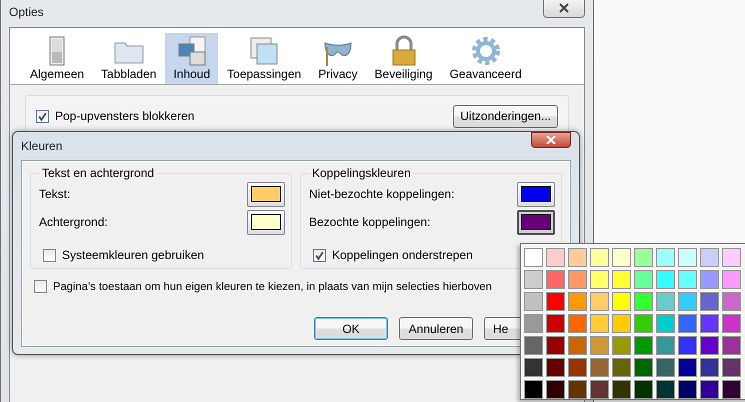 The image size is (745, 402). What do you see at coordinates (436, 328) in the screenshot?
I see `dialog-button: Annuleren` at bounding box center [436, 328].